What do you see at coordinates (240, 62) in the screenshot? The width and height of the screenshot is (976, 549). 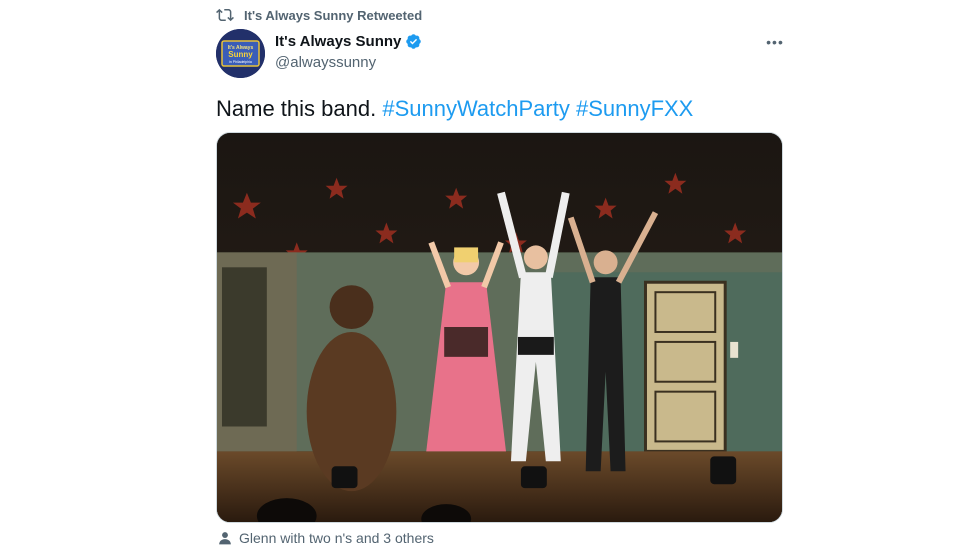 I see `avatar-text-3: in Philadelphia` at bounding box center [240, 62].